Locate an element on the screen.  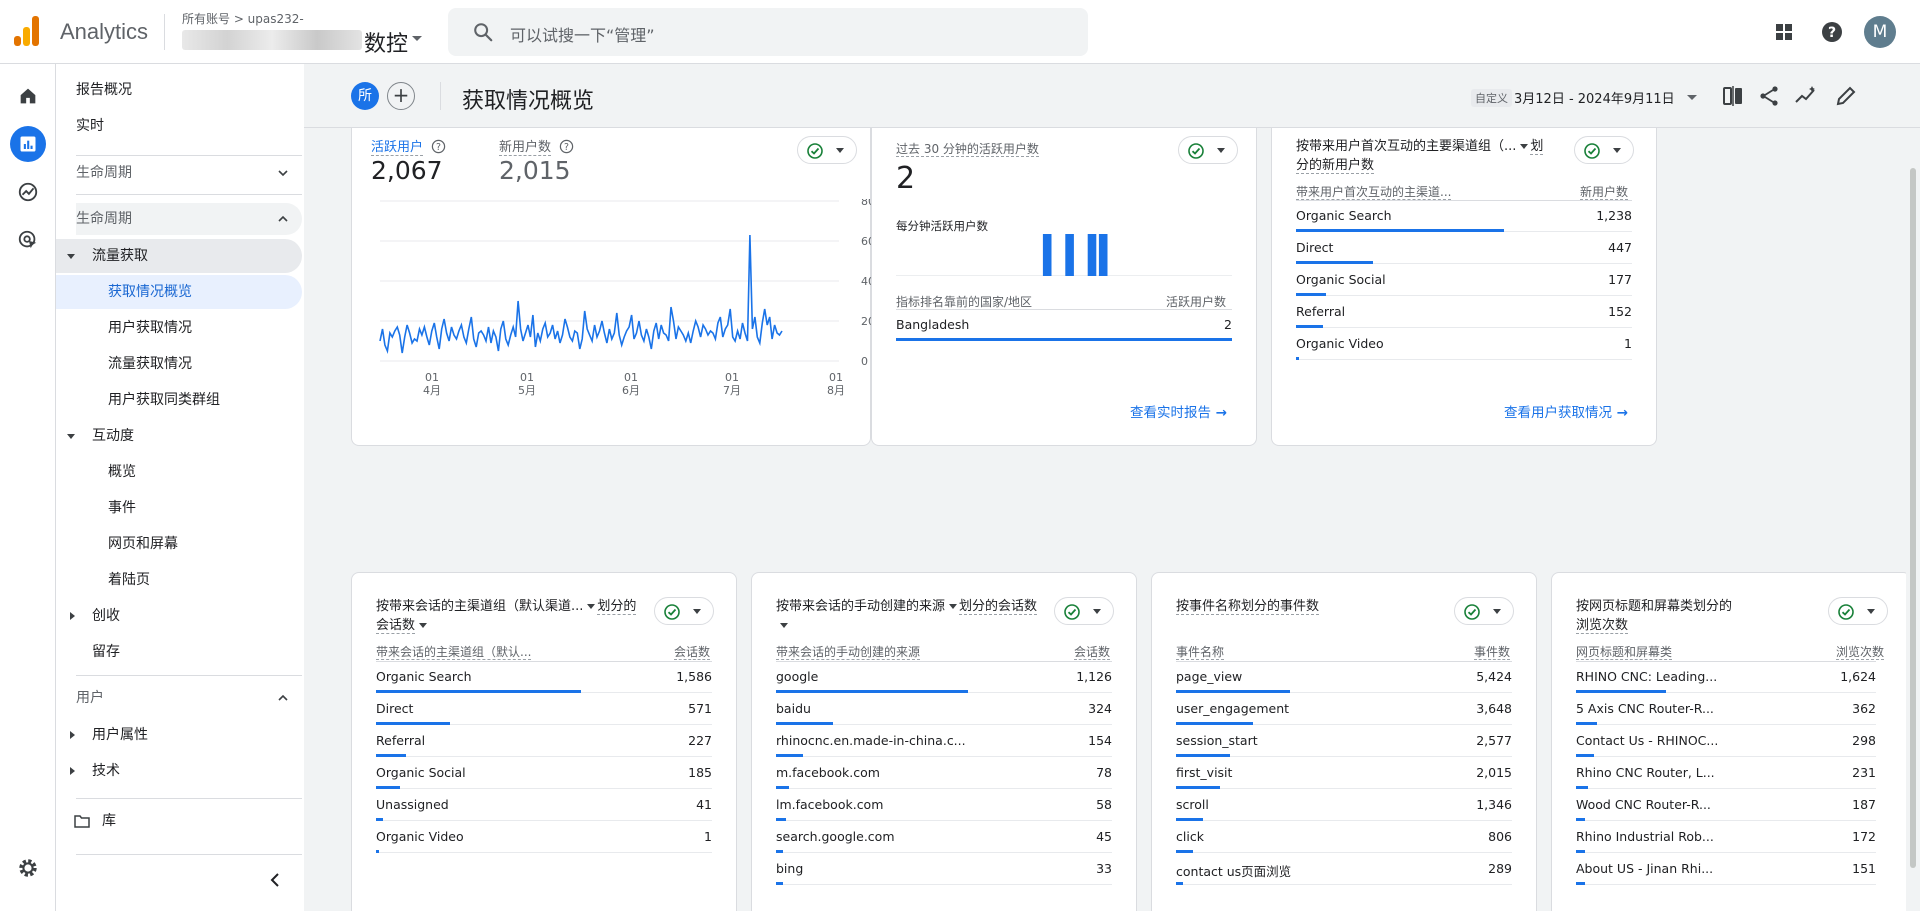
table-row: Organic Social 185 is located at coordinates (544, 773).